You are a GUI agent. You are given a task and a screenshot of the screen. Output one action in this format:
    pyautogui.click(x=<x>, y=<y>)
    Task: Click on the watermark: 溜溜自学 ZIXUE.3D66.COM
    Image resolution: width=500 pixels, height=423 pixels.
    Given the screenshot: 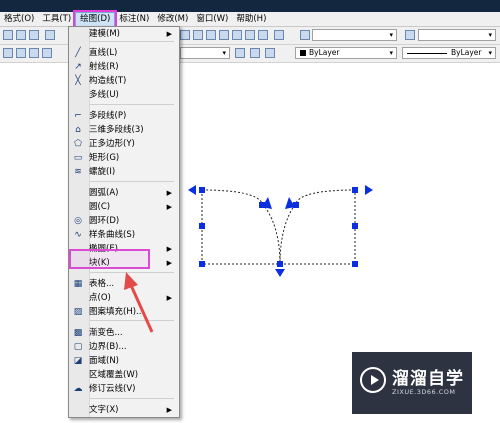 What is the action you would take?
    pyautogui.click(x=412, y=383)
    